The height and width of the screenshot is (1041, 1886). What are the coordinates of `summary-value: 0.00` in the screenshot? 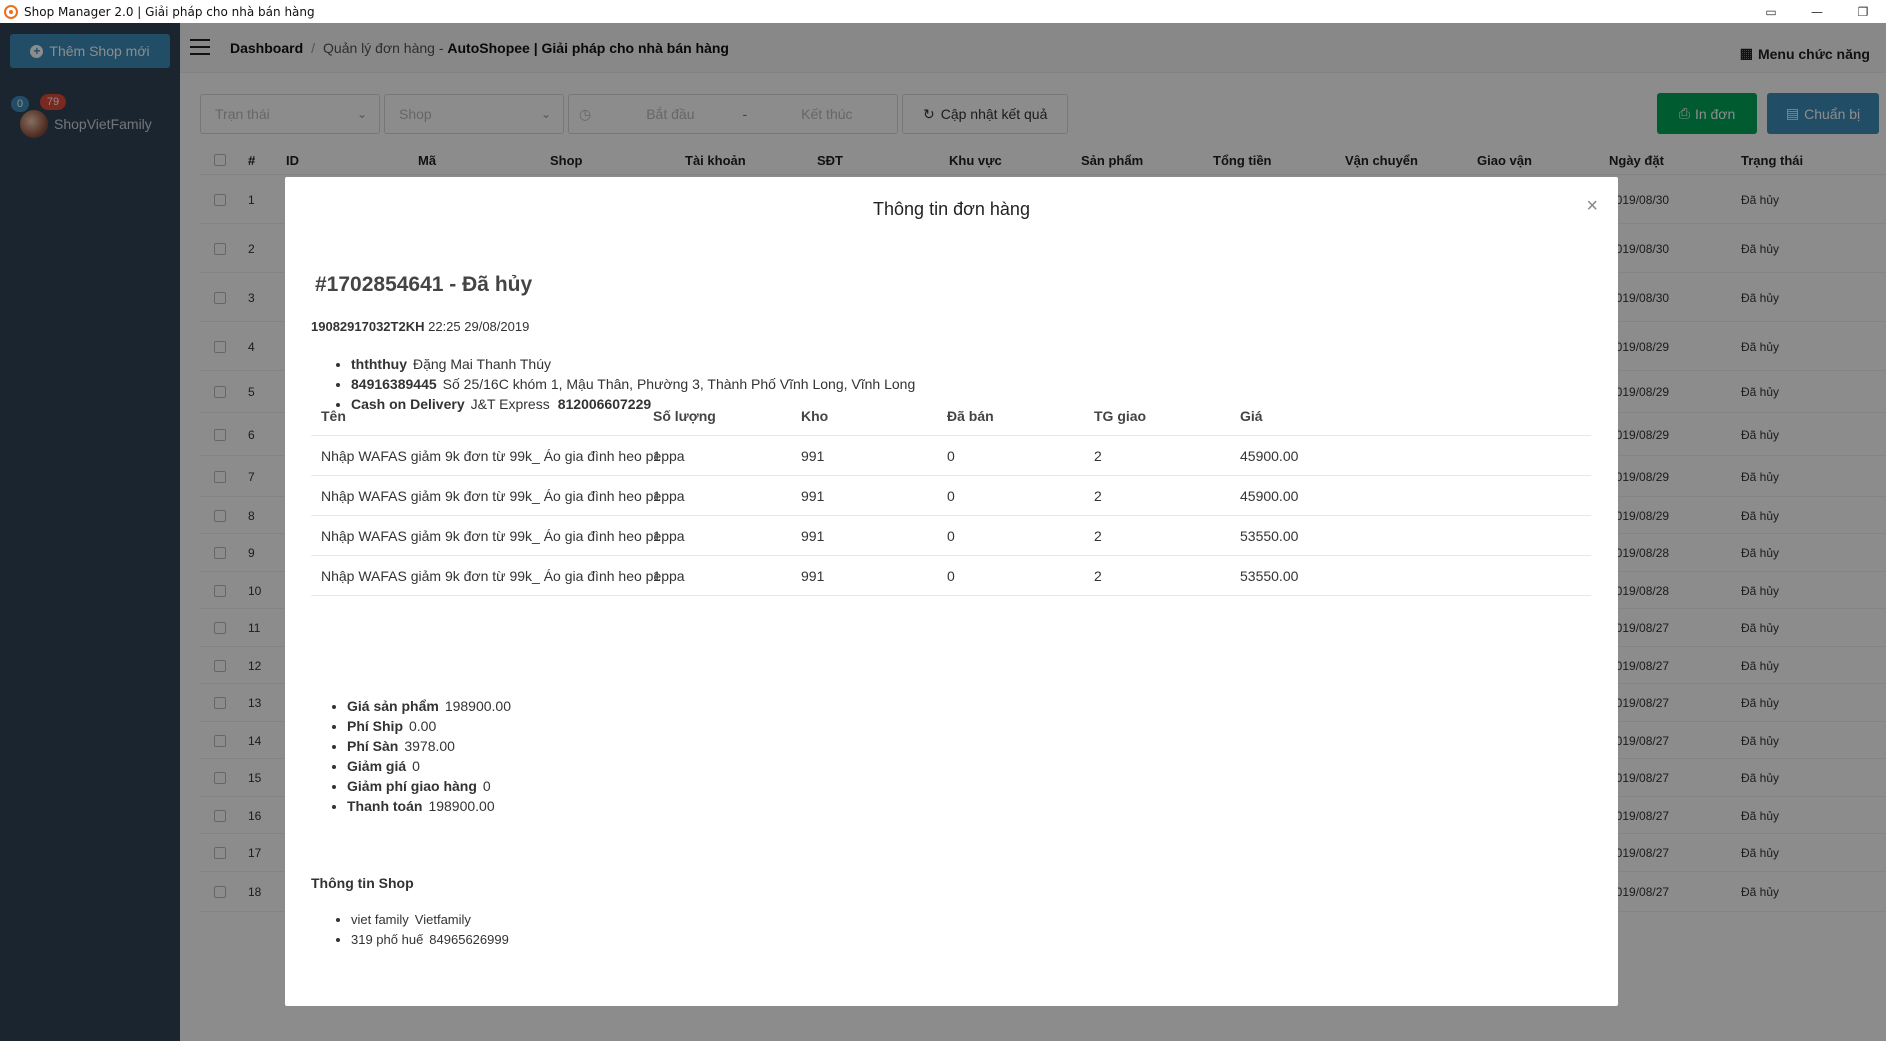 It's located at (423, 726).